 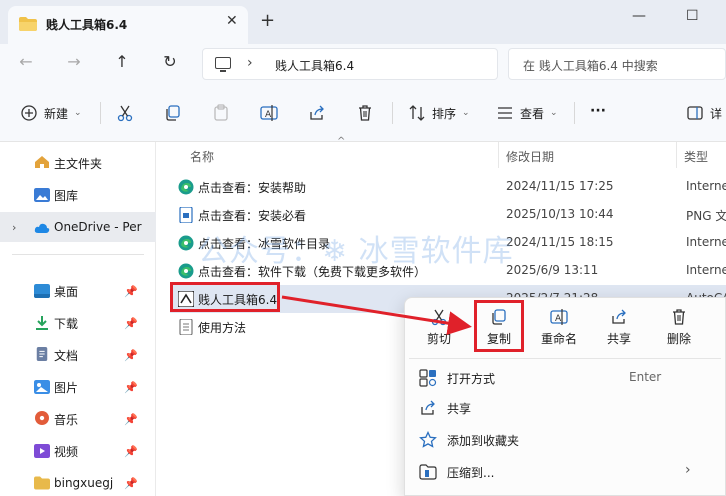 What do you see at coordinates (560, 214) in the screenshot?
I see `file-date: 2025/10/13 10:44` at bounding box center [560, 214].